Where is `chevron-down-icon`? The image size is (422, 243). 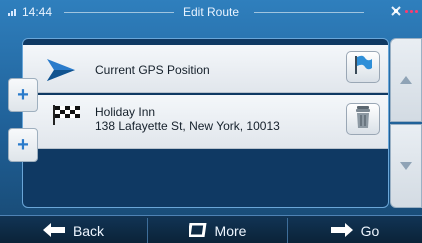
chevron-down-icon is located at coordinates (406, 166).